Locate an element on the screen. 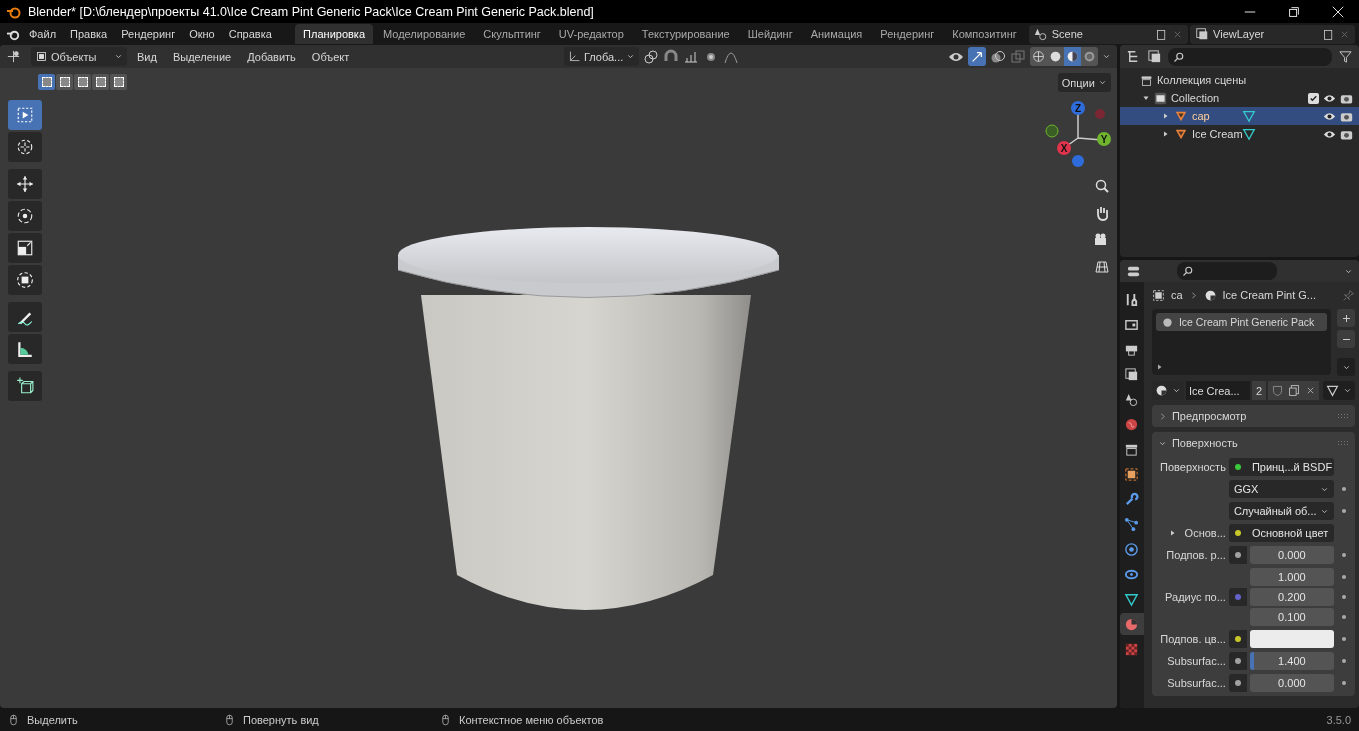 The image size is (1359, 731). workspace-tab: Анимация is located at coordinates (836, 34).